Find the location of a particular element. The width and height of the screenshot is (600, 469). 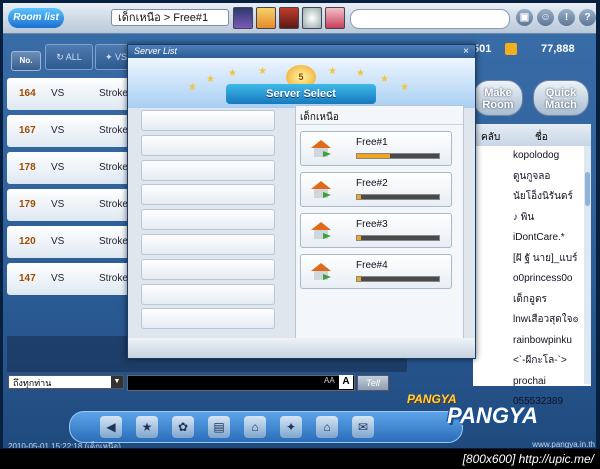

channel-free2: Free#2 is located at coordinates (376, 189).